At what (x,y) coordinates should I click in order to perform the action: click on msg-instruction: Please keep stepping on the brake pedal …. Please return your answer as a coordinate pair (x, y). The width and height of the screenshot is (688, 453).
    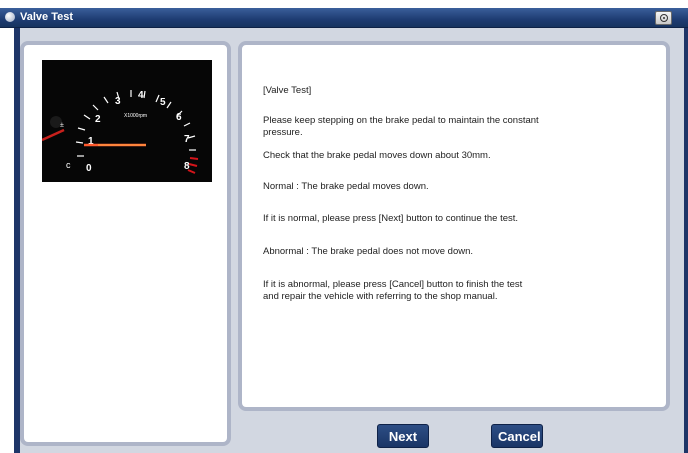
    Looking at the image, I should click on (401, 126).